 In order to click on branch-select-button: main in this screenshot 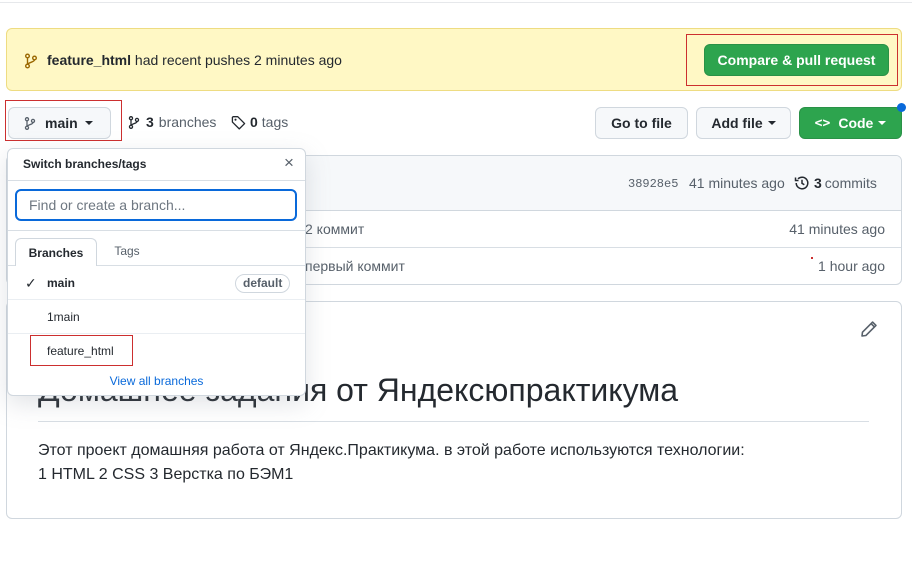, I will do `click(59, 123)`.